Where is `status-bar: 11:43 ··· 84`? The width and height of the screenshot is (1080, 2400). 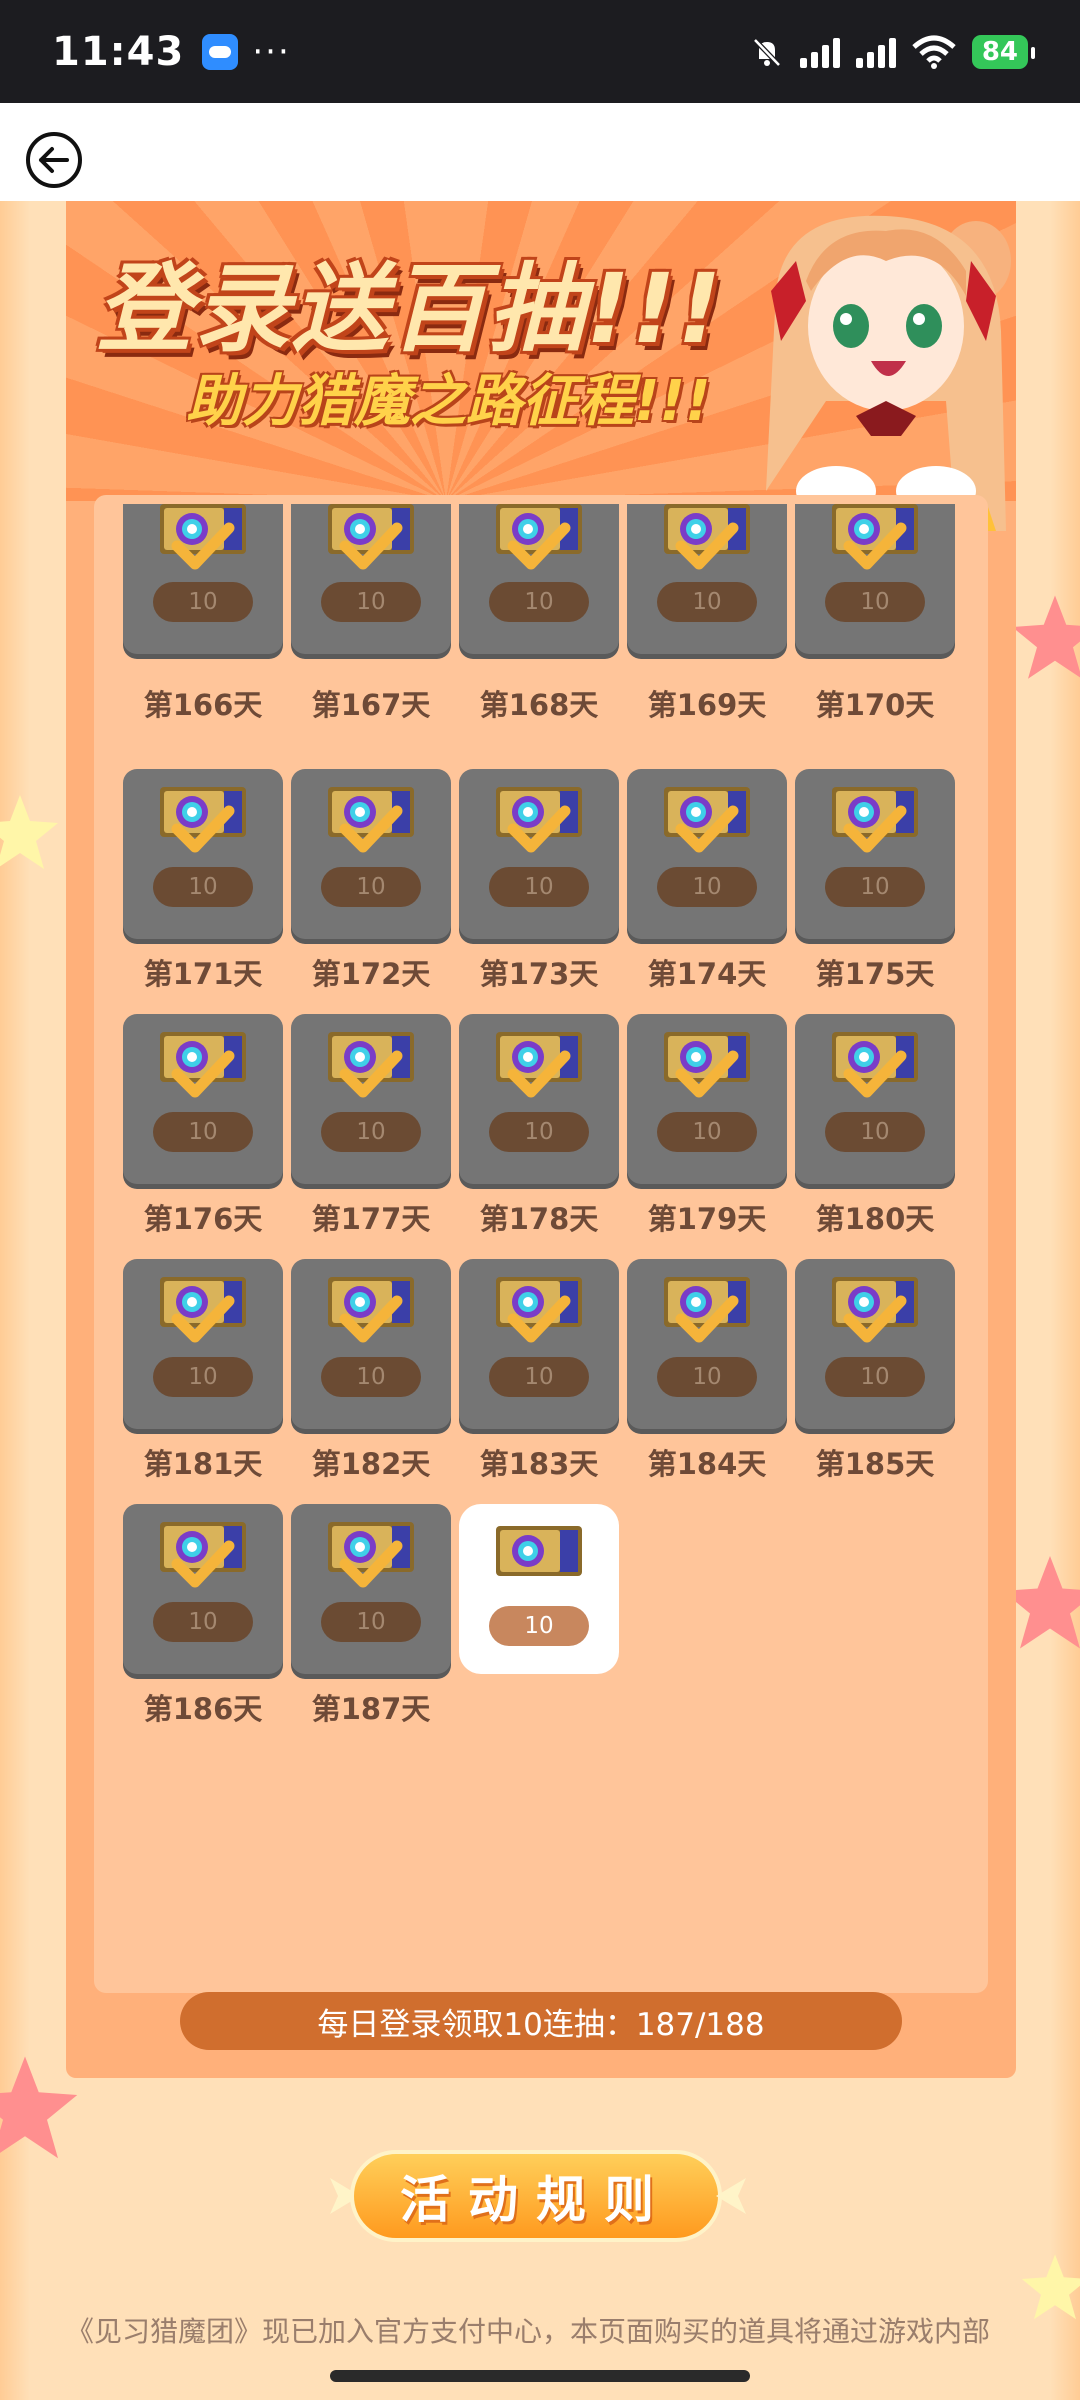
status-bar: 11:43 ··· 84 is located at coordinates (540, 51).